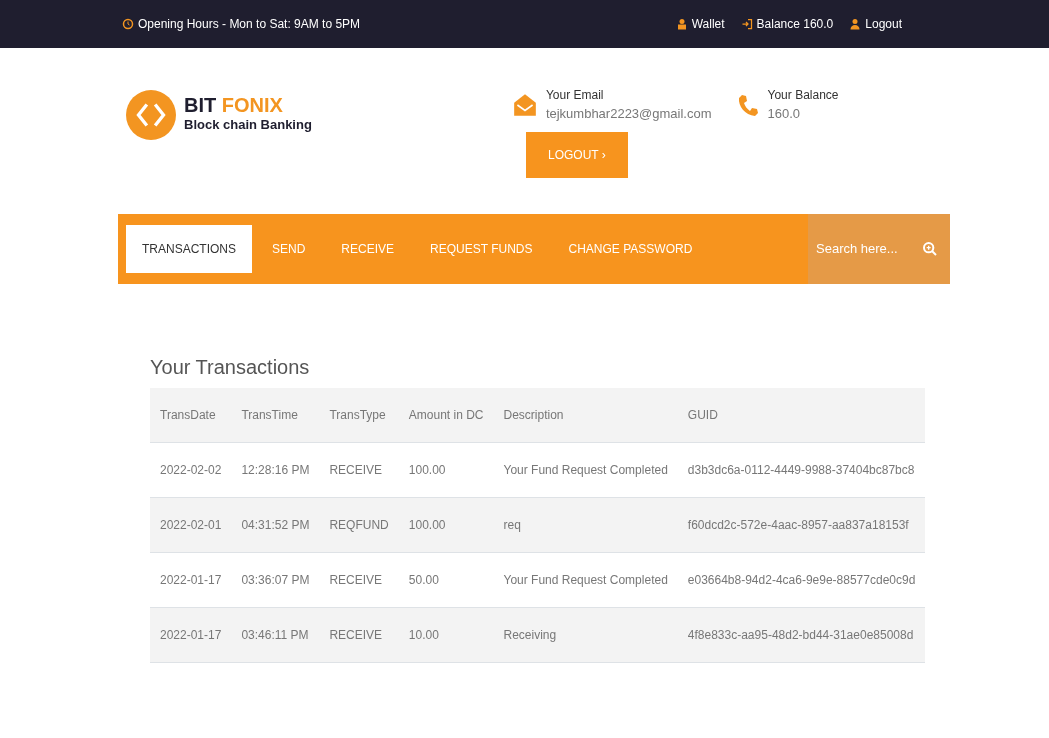  I want to click on top-bar-link: Balance 160.0, so click(787, 24).